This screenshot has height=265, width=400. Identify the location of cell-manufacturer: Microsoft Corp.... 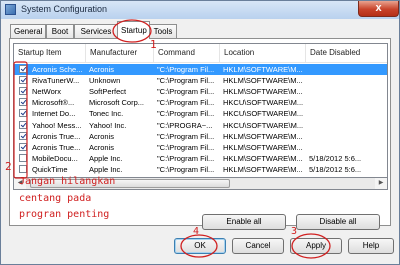
(117, 103).